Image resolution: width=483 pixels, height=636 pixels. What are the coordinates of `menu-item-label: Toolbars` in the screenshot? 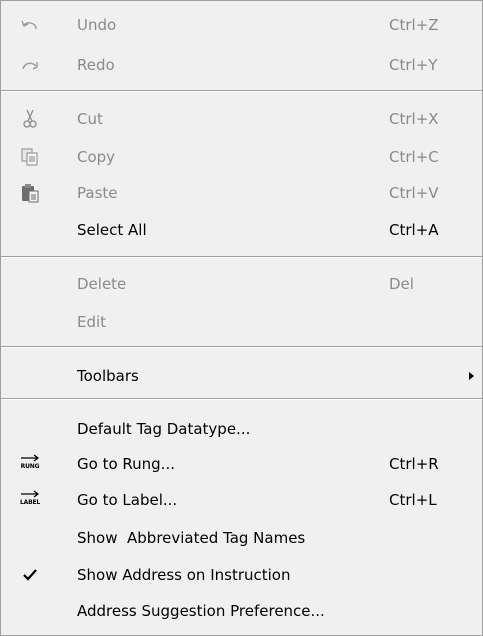 It's located at (108, 376).